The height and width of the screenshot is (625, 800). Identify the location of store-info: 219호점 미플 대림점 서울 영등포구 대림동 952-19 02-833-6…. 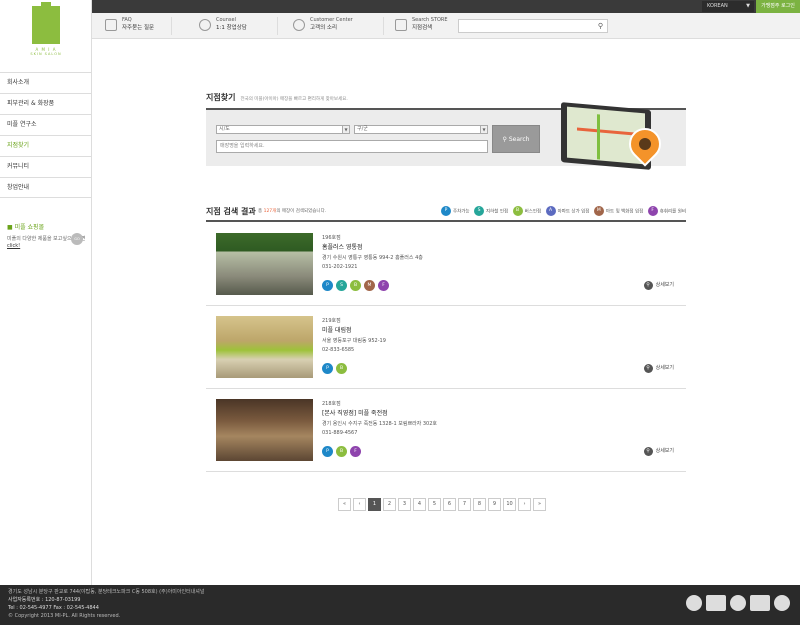
(472, 335).